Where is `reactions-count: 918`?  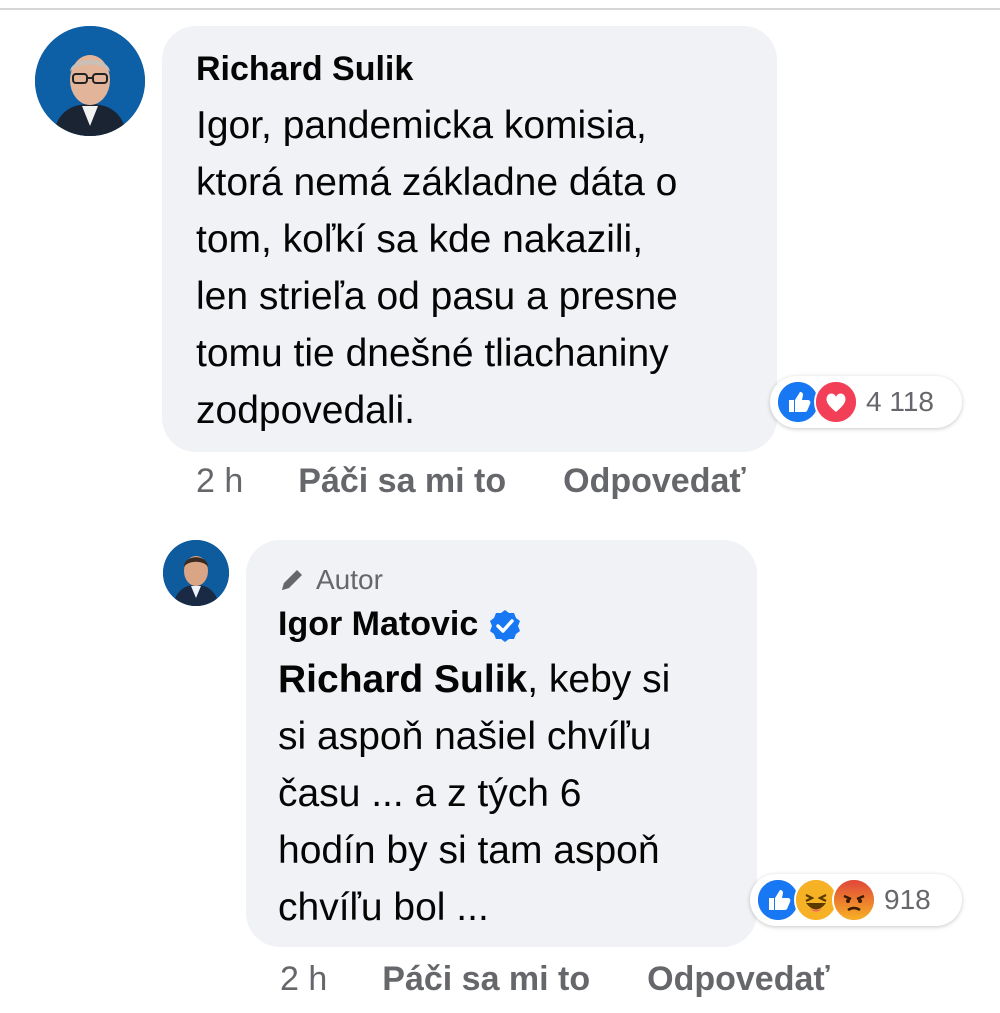
reactions-count: 918 is located at coordinates (907, 899).